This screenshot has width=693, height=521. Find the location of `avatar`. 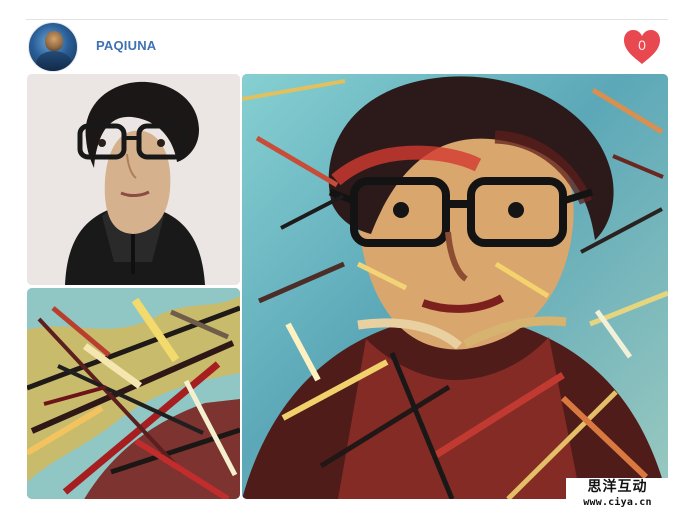

avatar is located at coordinates (53, 47).